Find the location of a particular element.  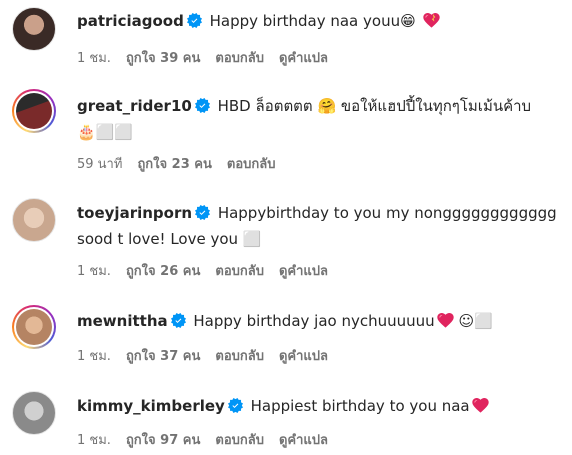

comment-text: Happy birthday naa youu is located at coordinates (305, 21).